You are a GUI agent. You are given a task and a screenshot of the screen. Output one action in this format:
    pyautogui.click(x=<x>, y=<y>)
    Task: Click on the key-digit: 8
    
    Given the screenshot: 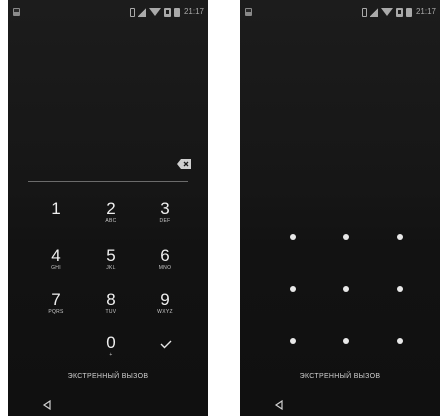 What is the action you would take?
    pyautogui.click(x=111, y=299)
    